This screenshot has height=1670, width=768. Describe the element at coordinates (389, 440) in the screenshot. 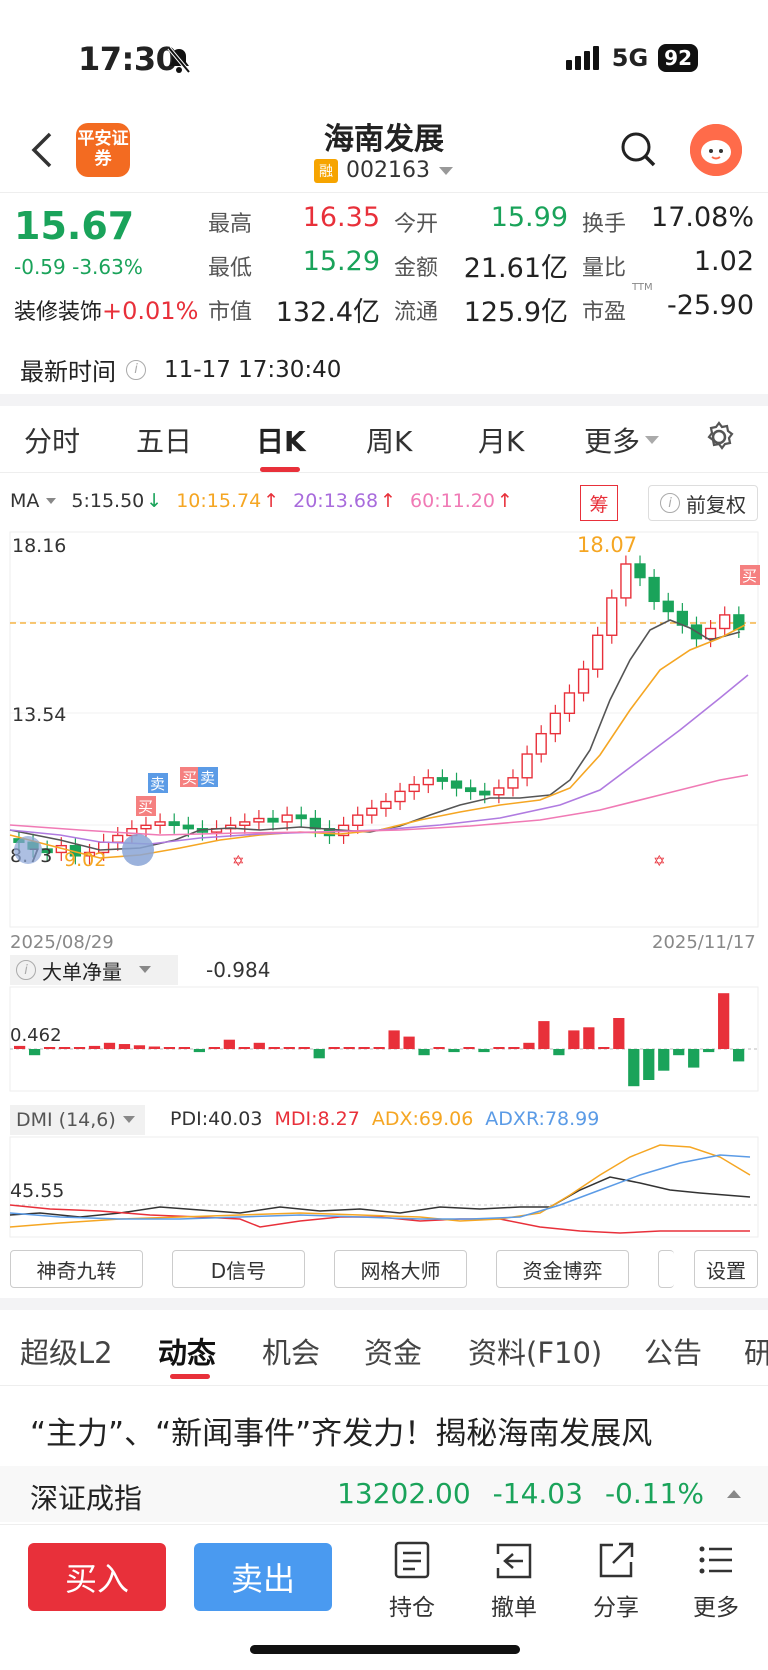

I see `tab-weekly-k: 周K` at that location.